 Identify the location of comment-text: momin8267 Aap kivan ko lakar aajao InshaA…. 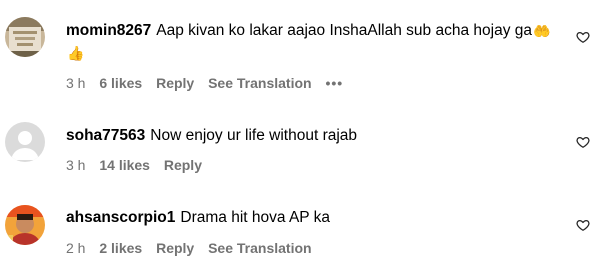
(313, 42).